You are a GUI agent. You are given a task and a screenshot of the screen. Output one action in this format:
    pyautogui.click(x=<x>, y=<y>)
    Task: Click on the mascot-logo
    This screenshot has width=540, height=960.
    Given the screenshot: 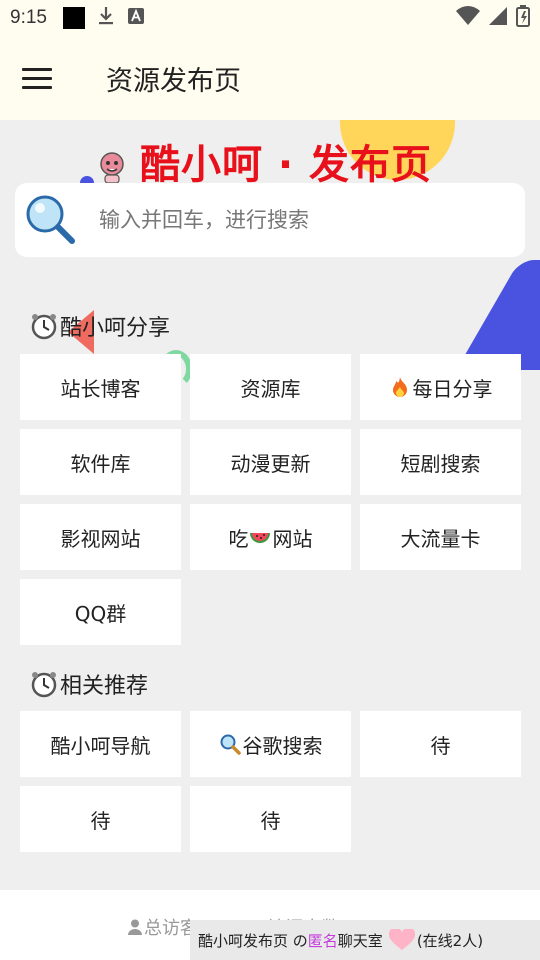 What is the action you would take?
    pyautogui.click(x=112, y=167)
    